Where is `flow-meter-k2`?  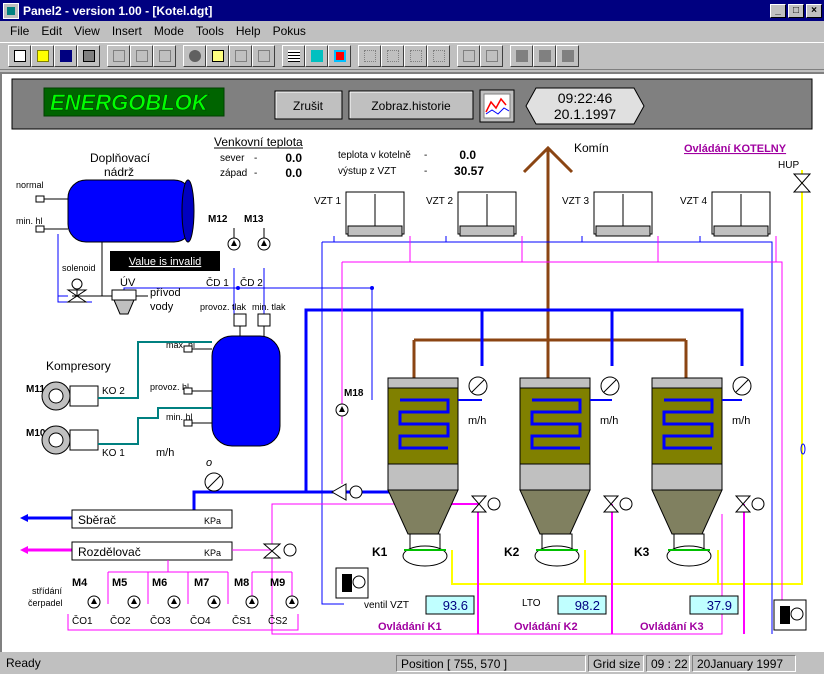
flow-meter-k2 is located at coordinates (610, 386).